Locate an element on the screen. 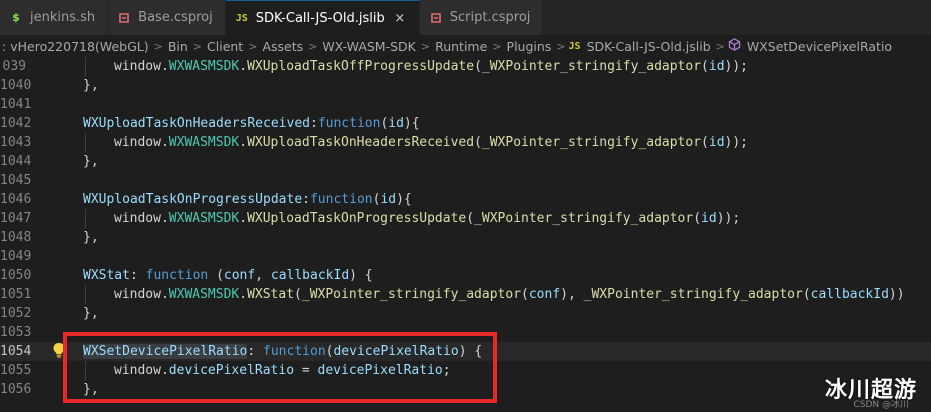 The image size is (931, 412). breadcrumb-item: Assets is located at coordinates (282, 46).